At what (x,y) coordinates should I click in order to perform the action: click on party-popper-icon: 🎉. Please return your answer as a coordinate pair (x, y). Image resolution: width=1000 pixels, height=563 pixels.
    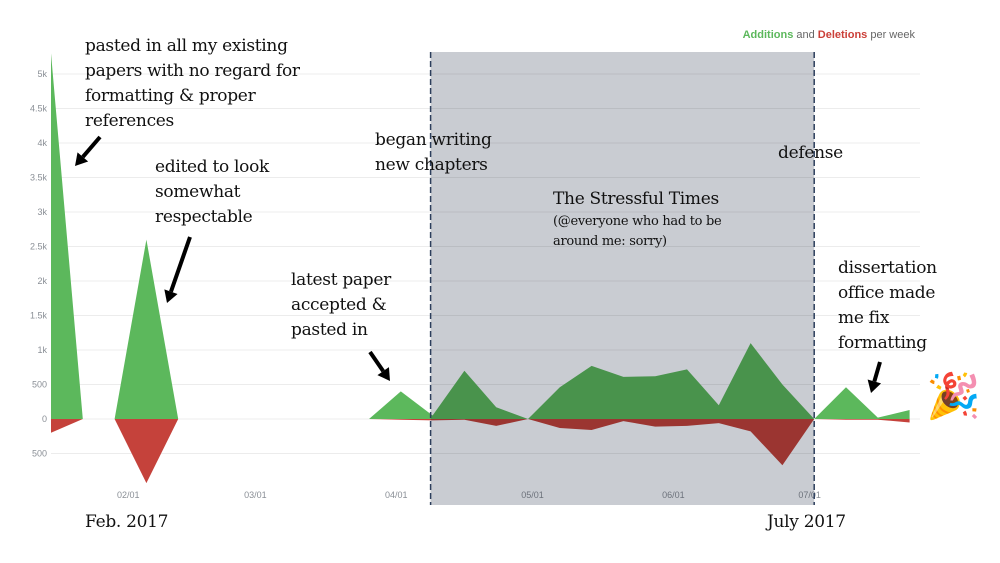
    Looking at the image, I should click on (953, 396).